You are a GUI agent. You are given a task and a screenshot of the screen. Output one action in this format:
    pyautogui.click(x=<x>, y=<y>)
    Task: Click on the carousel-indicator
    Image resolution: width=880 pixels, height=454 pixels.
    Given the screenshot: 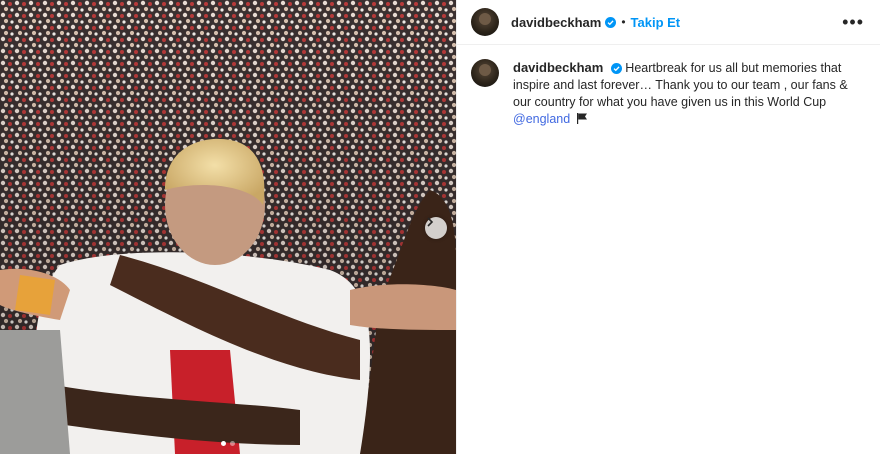 What is the action you would take?
    pyautogui.click(x=228, y=443)
    